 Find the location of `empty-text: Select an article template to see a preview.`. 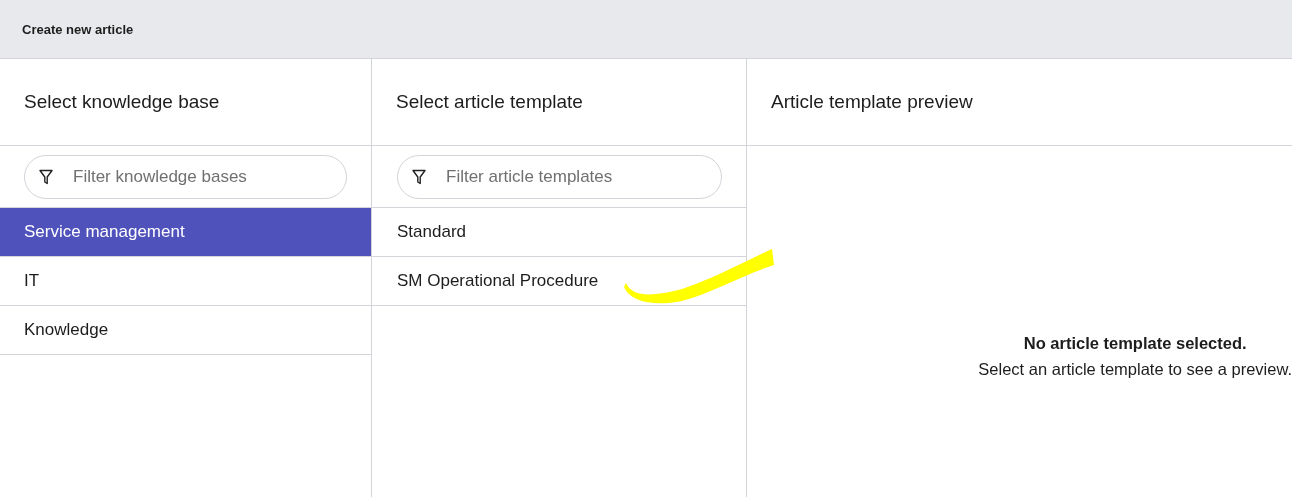

empty-text: Select an article template to see a preview. is located at coordinates (1135, 369).